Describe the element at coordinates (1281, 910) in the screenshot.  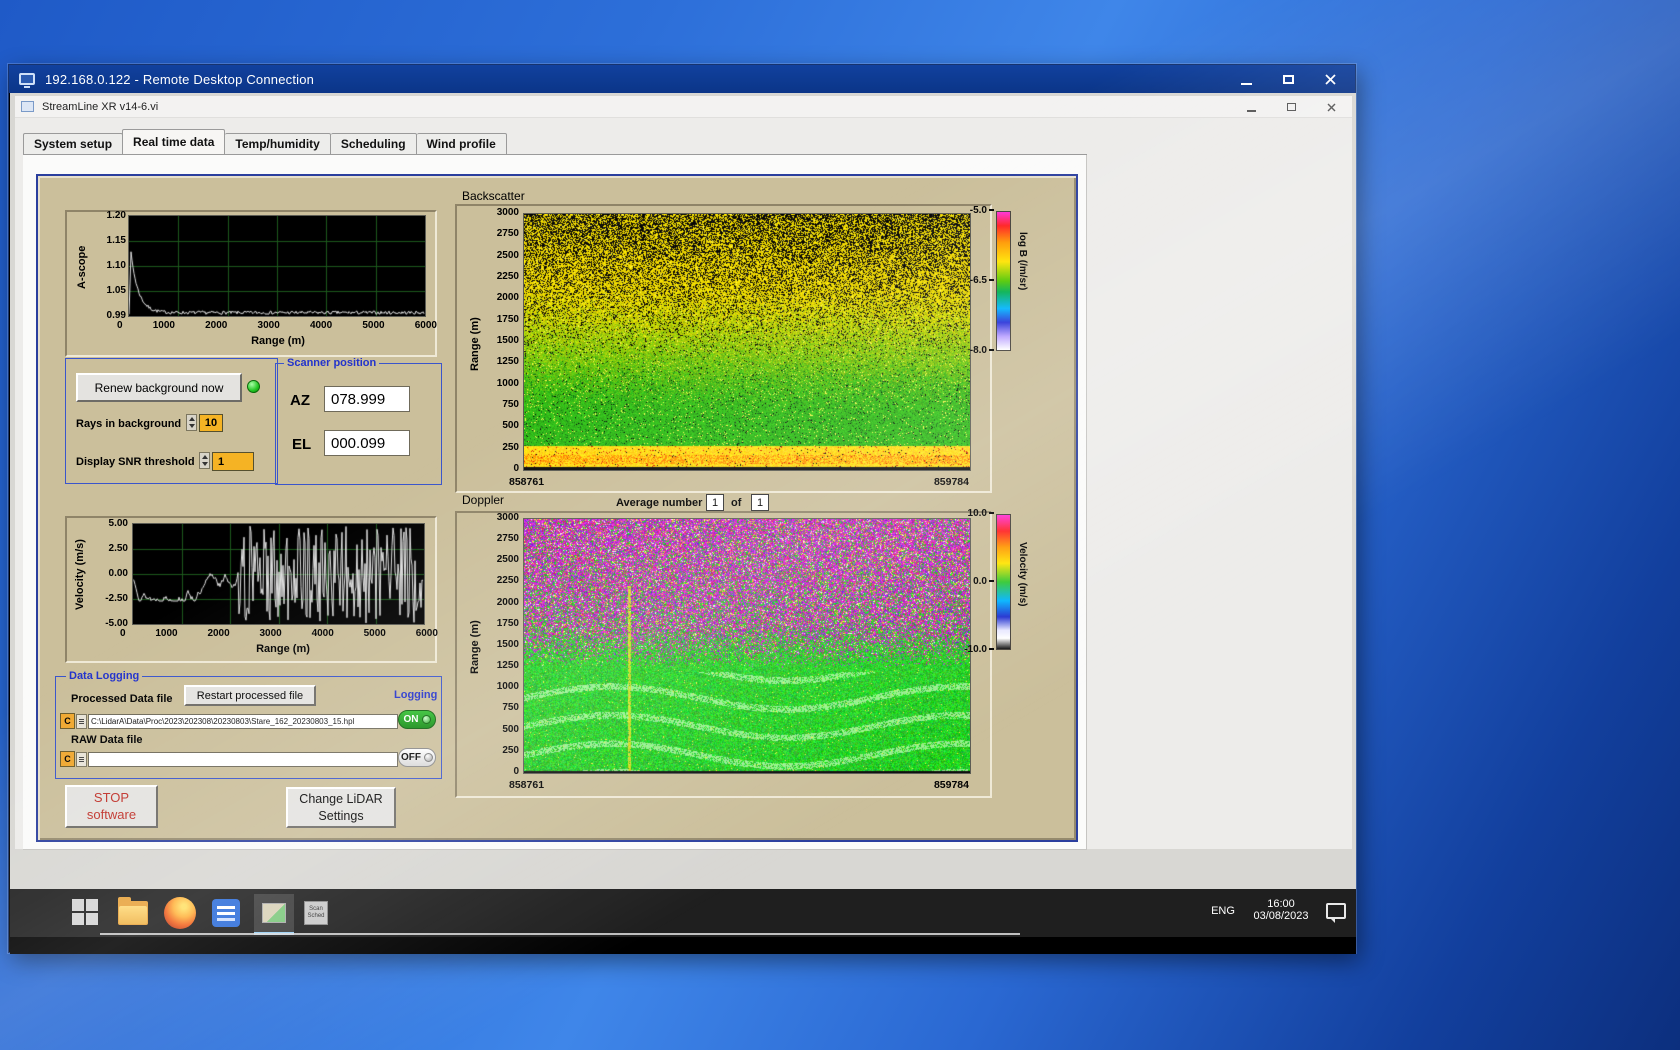
I see `clock: 16:00 03/08/2023` at that location.